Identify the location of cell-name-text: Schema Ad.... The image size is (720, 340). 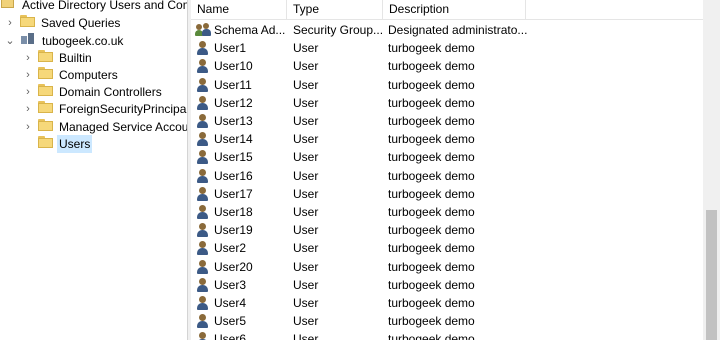
(250, 30).